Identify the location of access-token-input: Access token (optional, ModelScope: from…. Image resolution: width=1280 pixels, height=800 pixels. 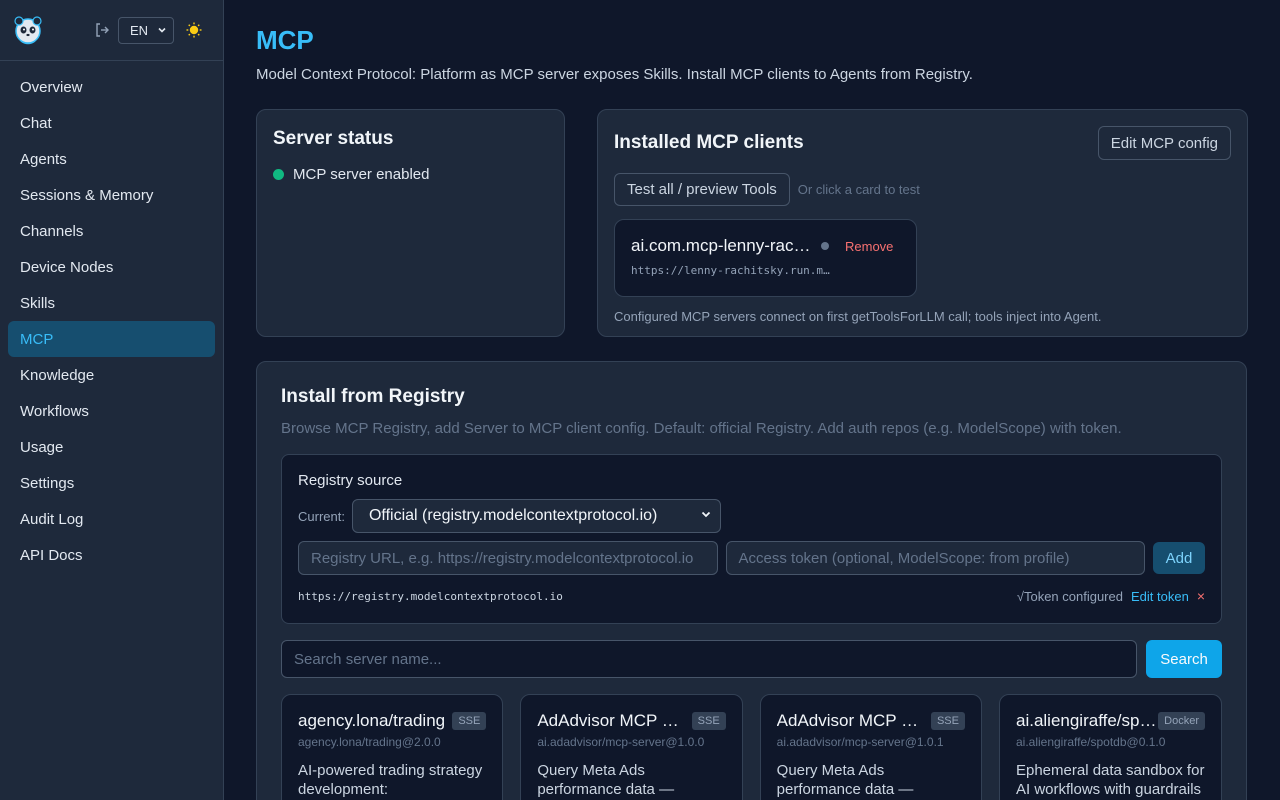
(935, 558).